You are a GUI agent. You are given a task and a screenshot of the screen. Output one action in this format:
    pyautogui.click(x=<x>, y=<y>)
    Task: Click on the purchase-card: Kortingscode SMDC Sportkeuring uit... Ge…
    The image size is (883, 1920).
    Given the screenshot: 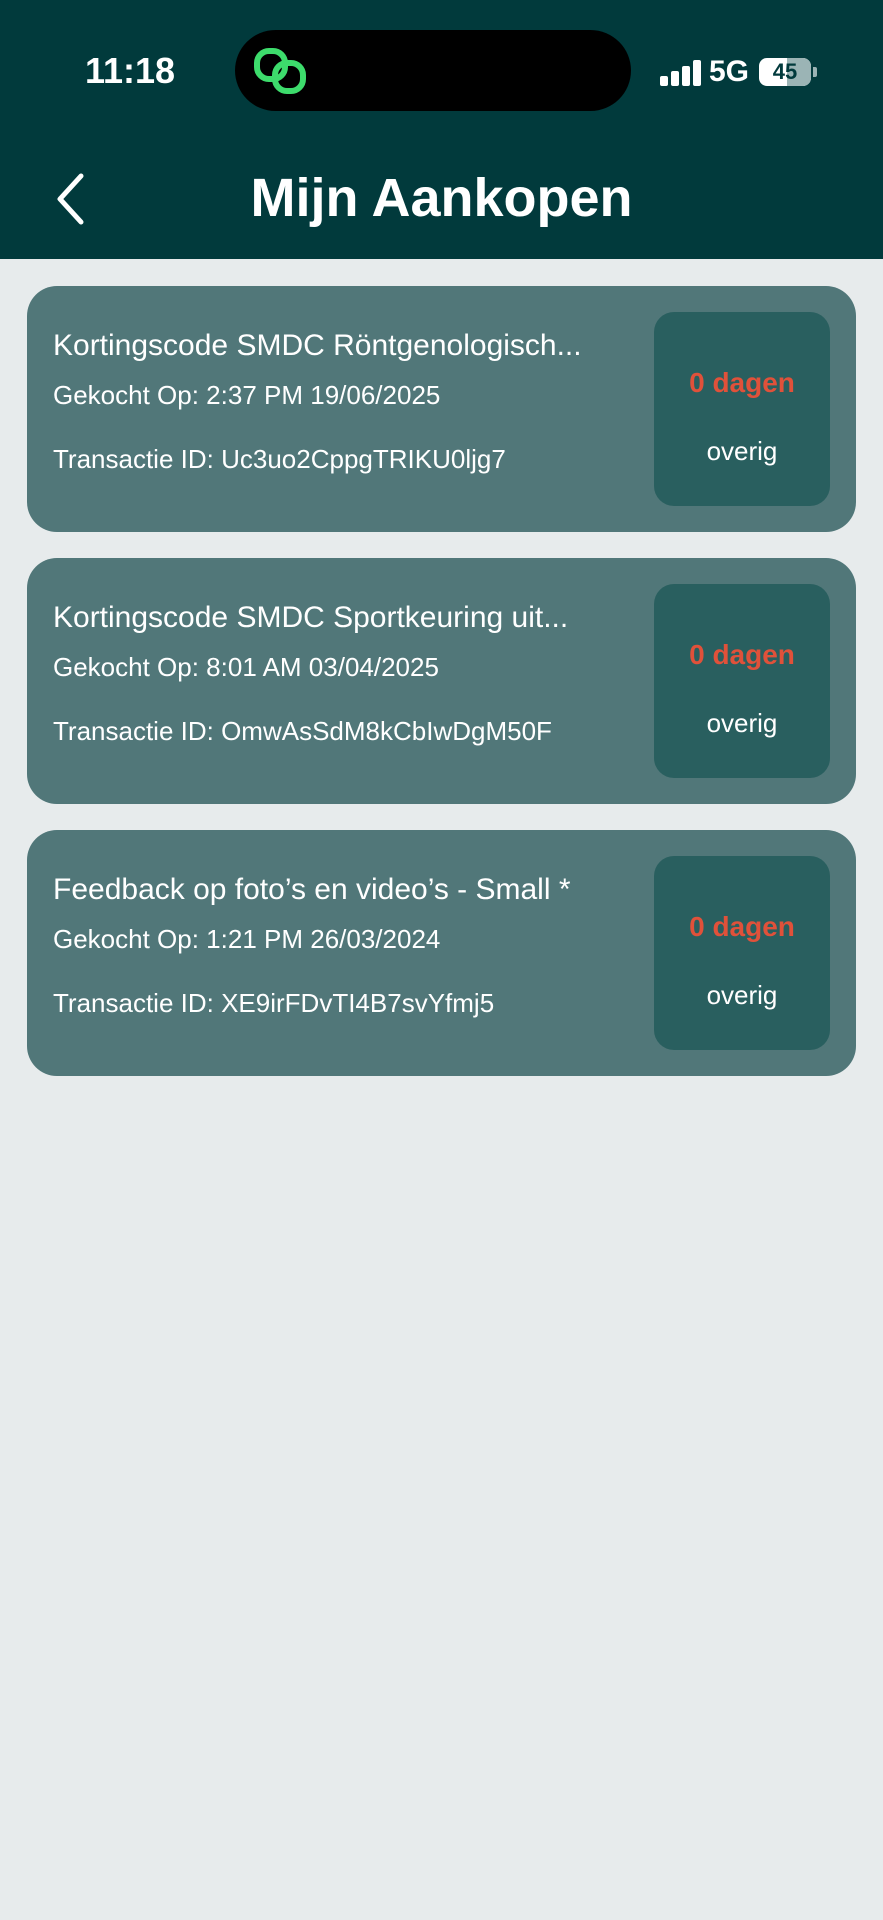 What is the action you would take?
    pyautogui.click(x=441, y=681)
    